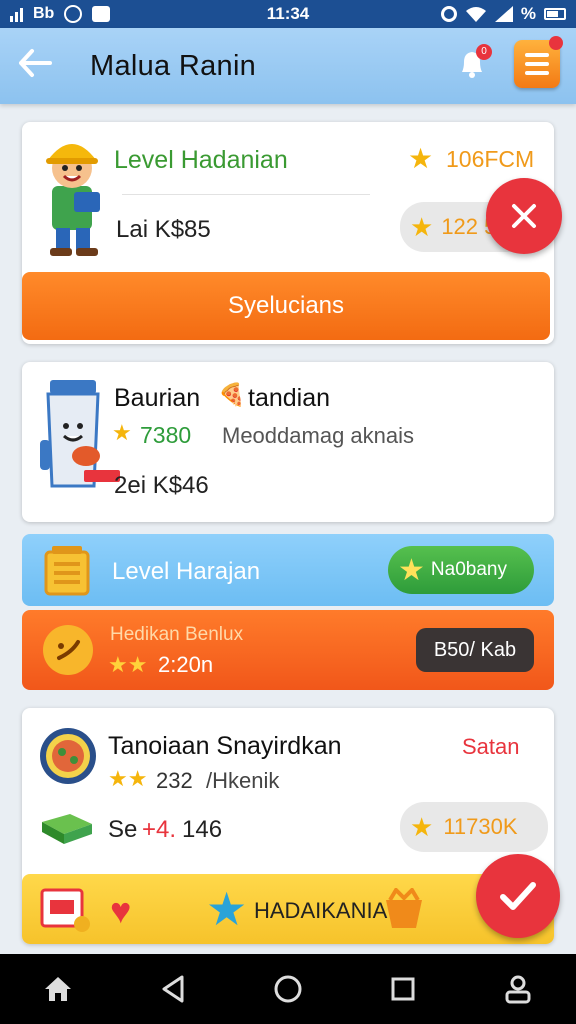  I want to click on recents-icon, so click(403, 989).